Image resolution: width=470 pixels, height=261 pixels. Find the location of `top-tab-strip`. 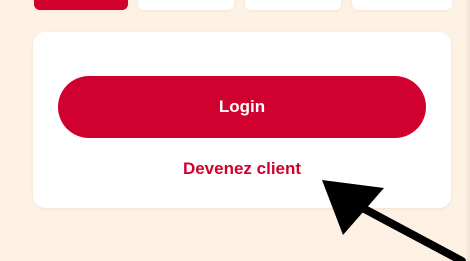

top-tab-strip is located at coordinates (244, 7).